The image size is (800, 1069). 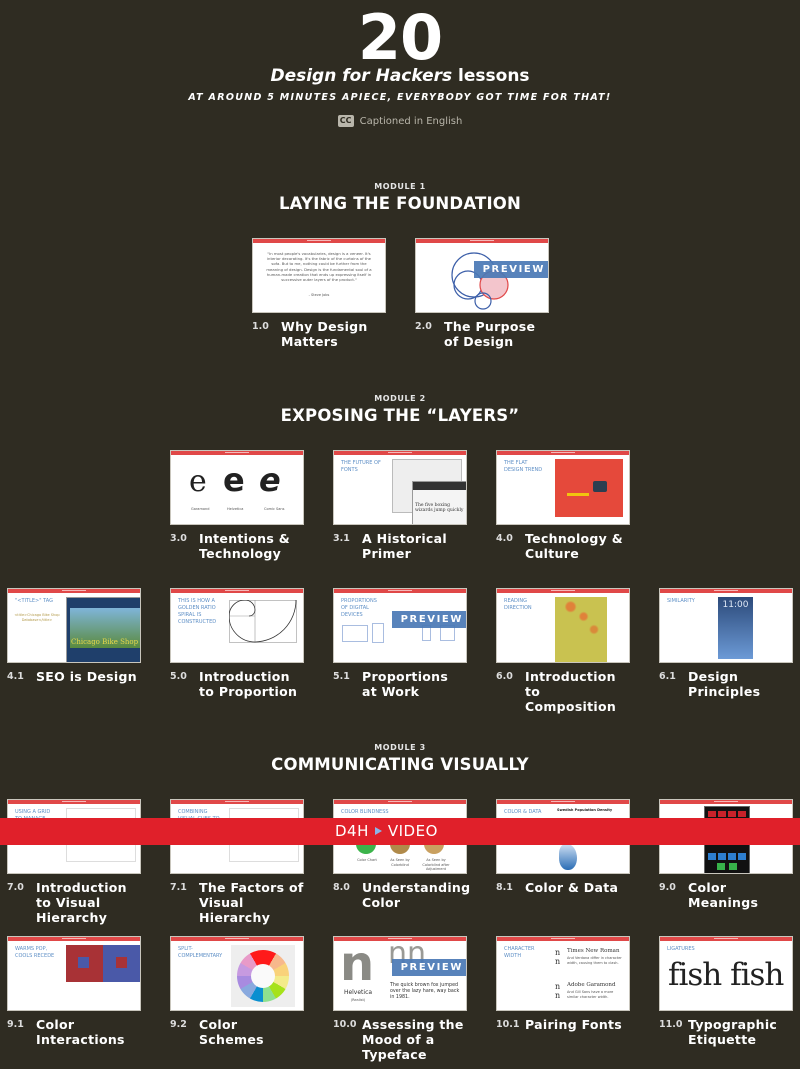 I want to click on lesson-thumbnail: PREVIEW, so click(x=482, y=275).